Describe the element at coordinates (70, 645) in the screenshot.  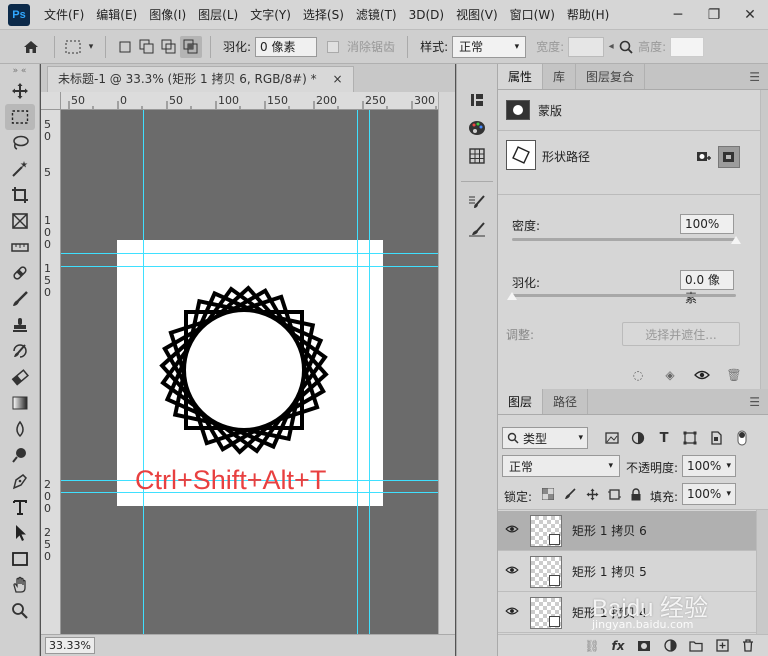
I see `zoom-level-field: 33.33%` at that location.